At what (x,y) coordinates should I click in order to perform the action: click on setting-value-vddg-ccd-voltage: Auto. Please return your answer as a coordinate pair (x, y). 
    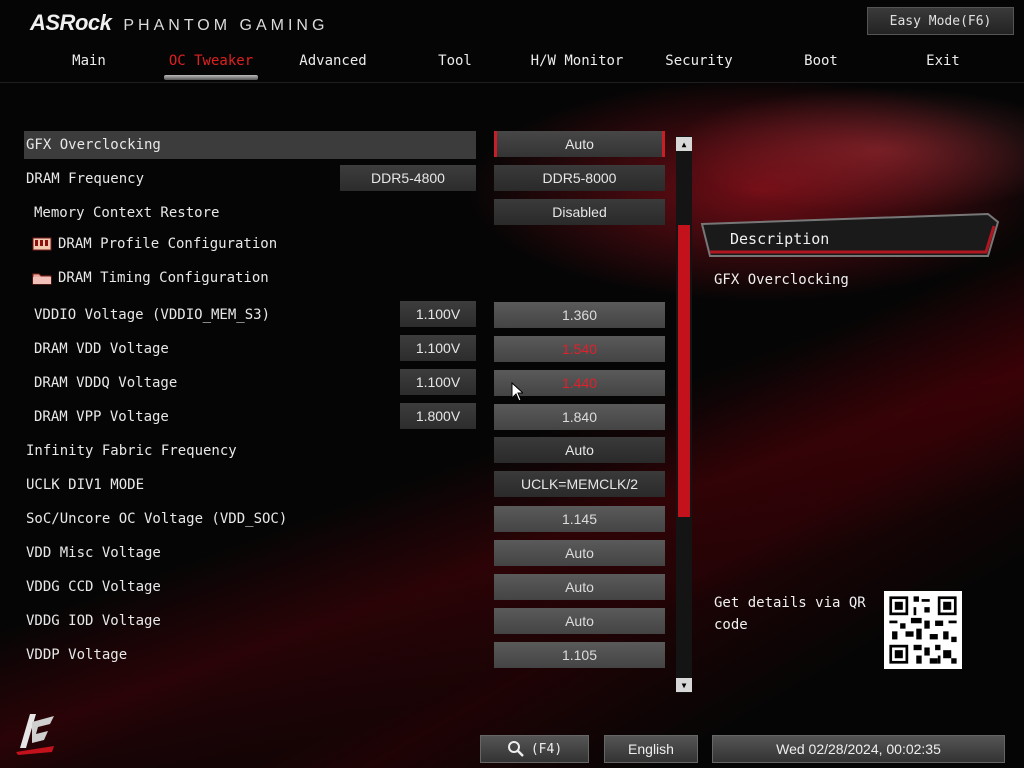
    Looking at the image, I should click on (579, 587).